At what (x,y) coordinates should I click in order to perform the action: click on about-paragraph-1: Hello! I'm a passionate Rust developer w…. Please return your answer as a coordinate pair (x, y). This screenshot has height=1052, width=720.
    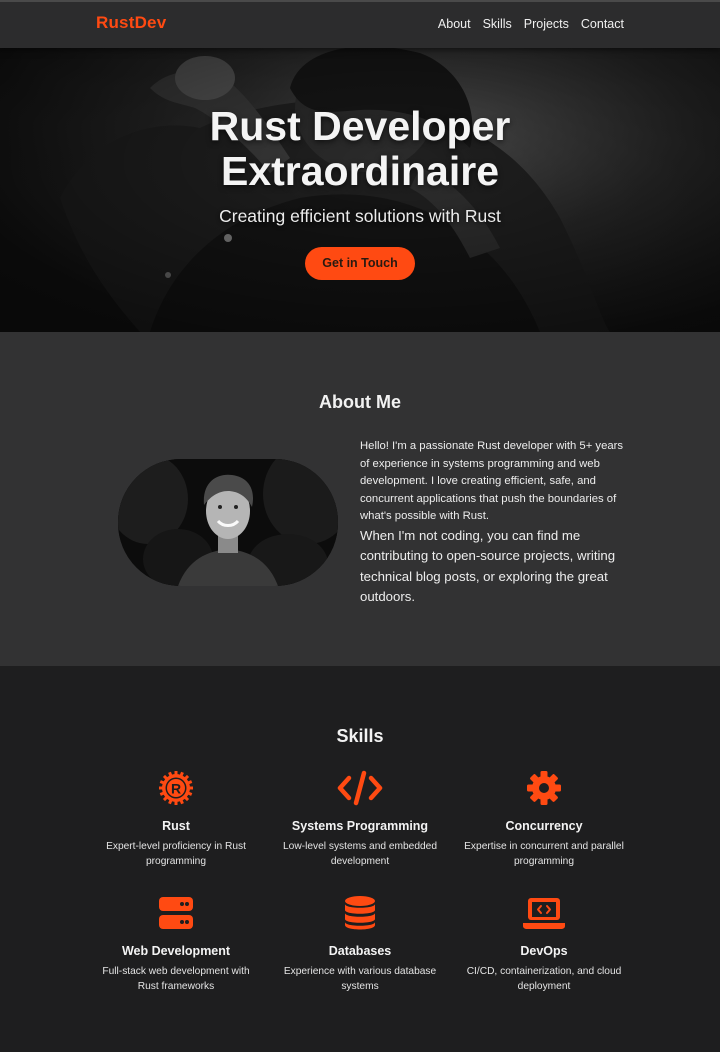
    Looking at the image, I should click on (492, 481).